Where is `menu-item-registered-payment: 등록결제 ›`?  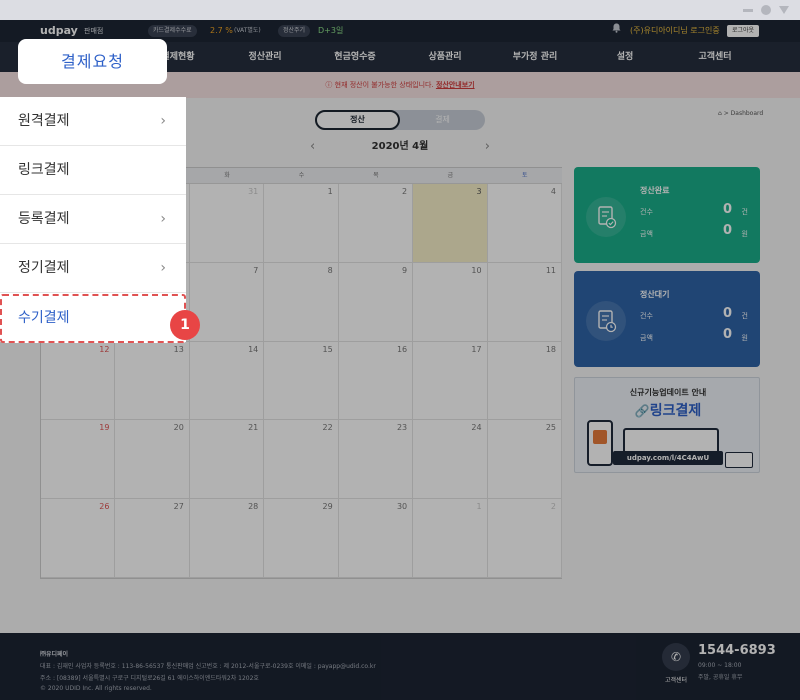 menu-item-registered-payment: 등록결제 › is located at coordinates (93, 219).